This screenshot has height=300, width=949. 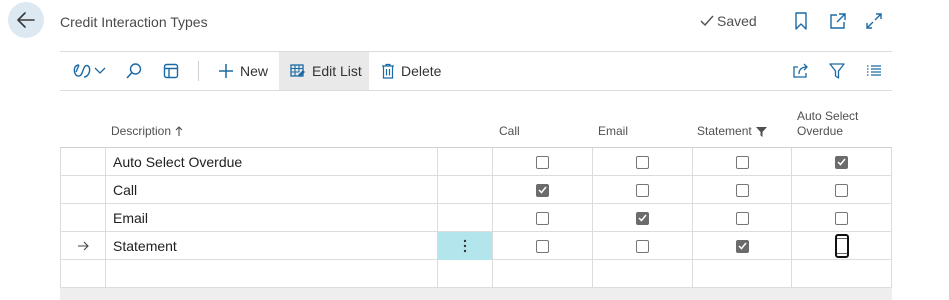 I want to click on table-row: Call, so click(x=476, y=190).